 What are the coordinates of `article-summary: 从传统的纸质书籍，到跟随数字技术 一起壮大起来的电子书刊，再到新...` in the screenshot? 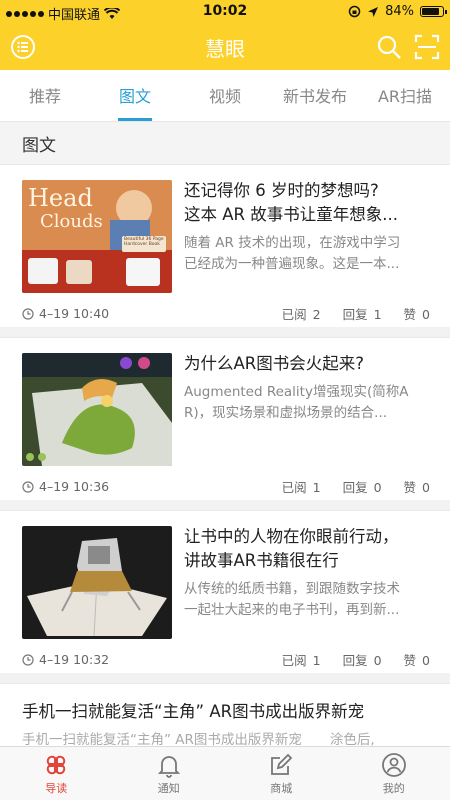 It's located at (309, 600).